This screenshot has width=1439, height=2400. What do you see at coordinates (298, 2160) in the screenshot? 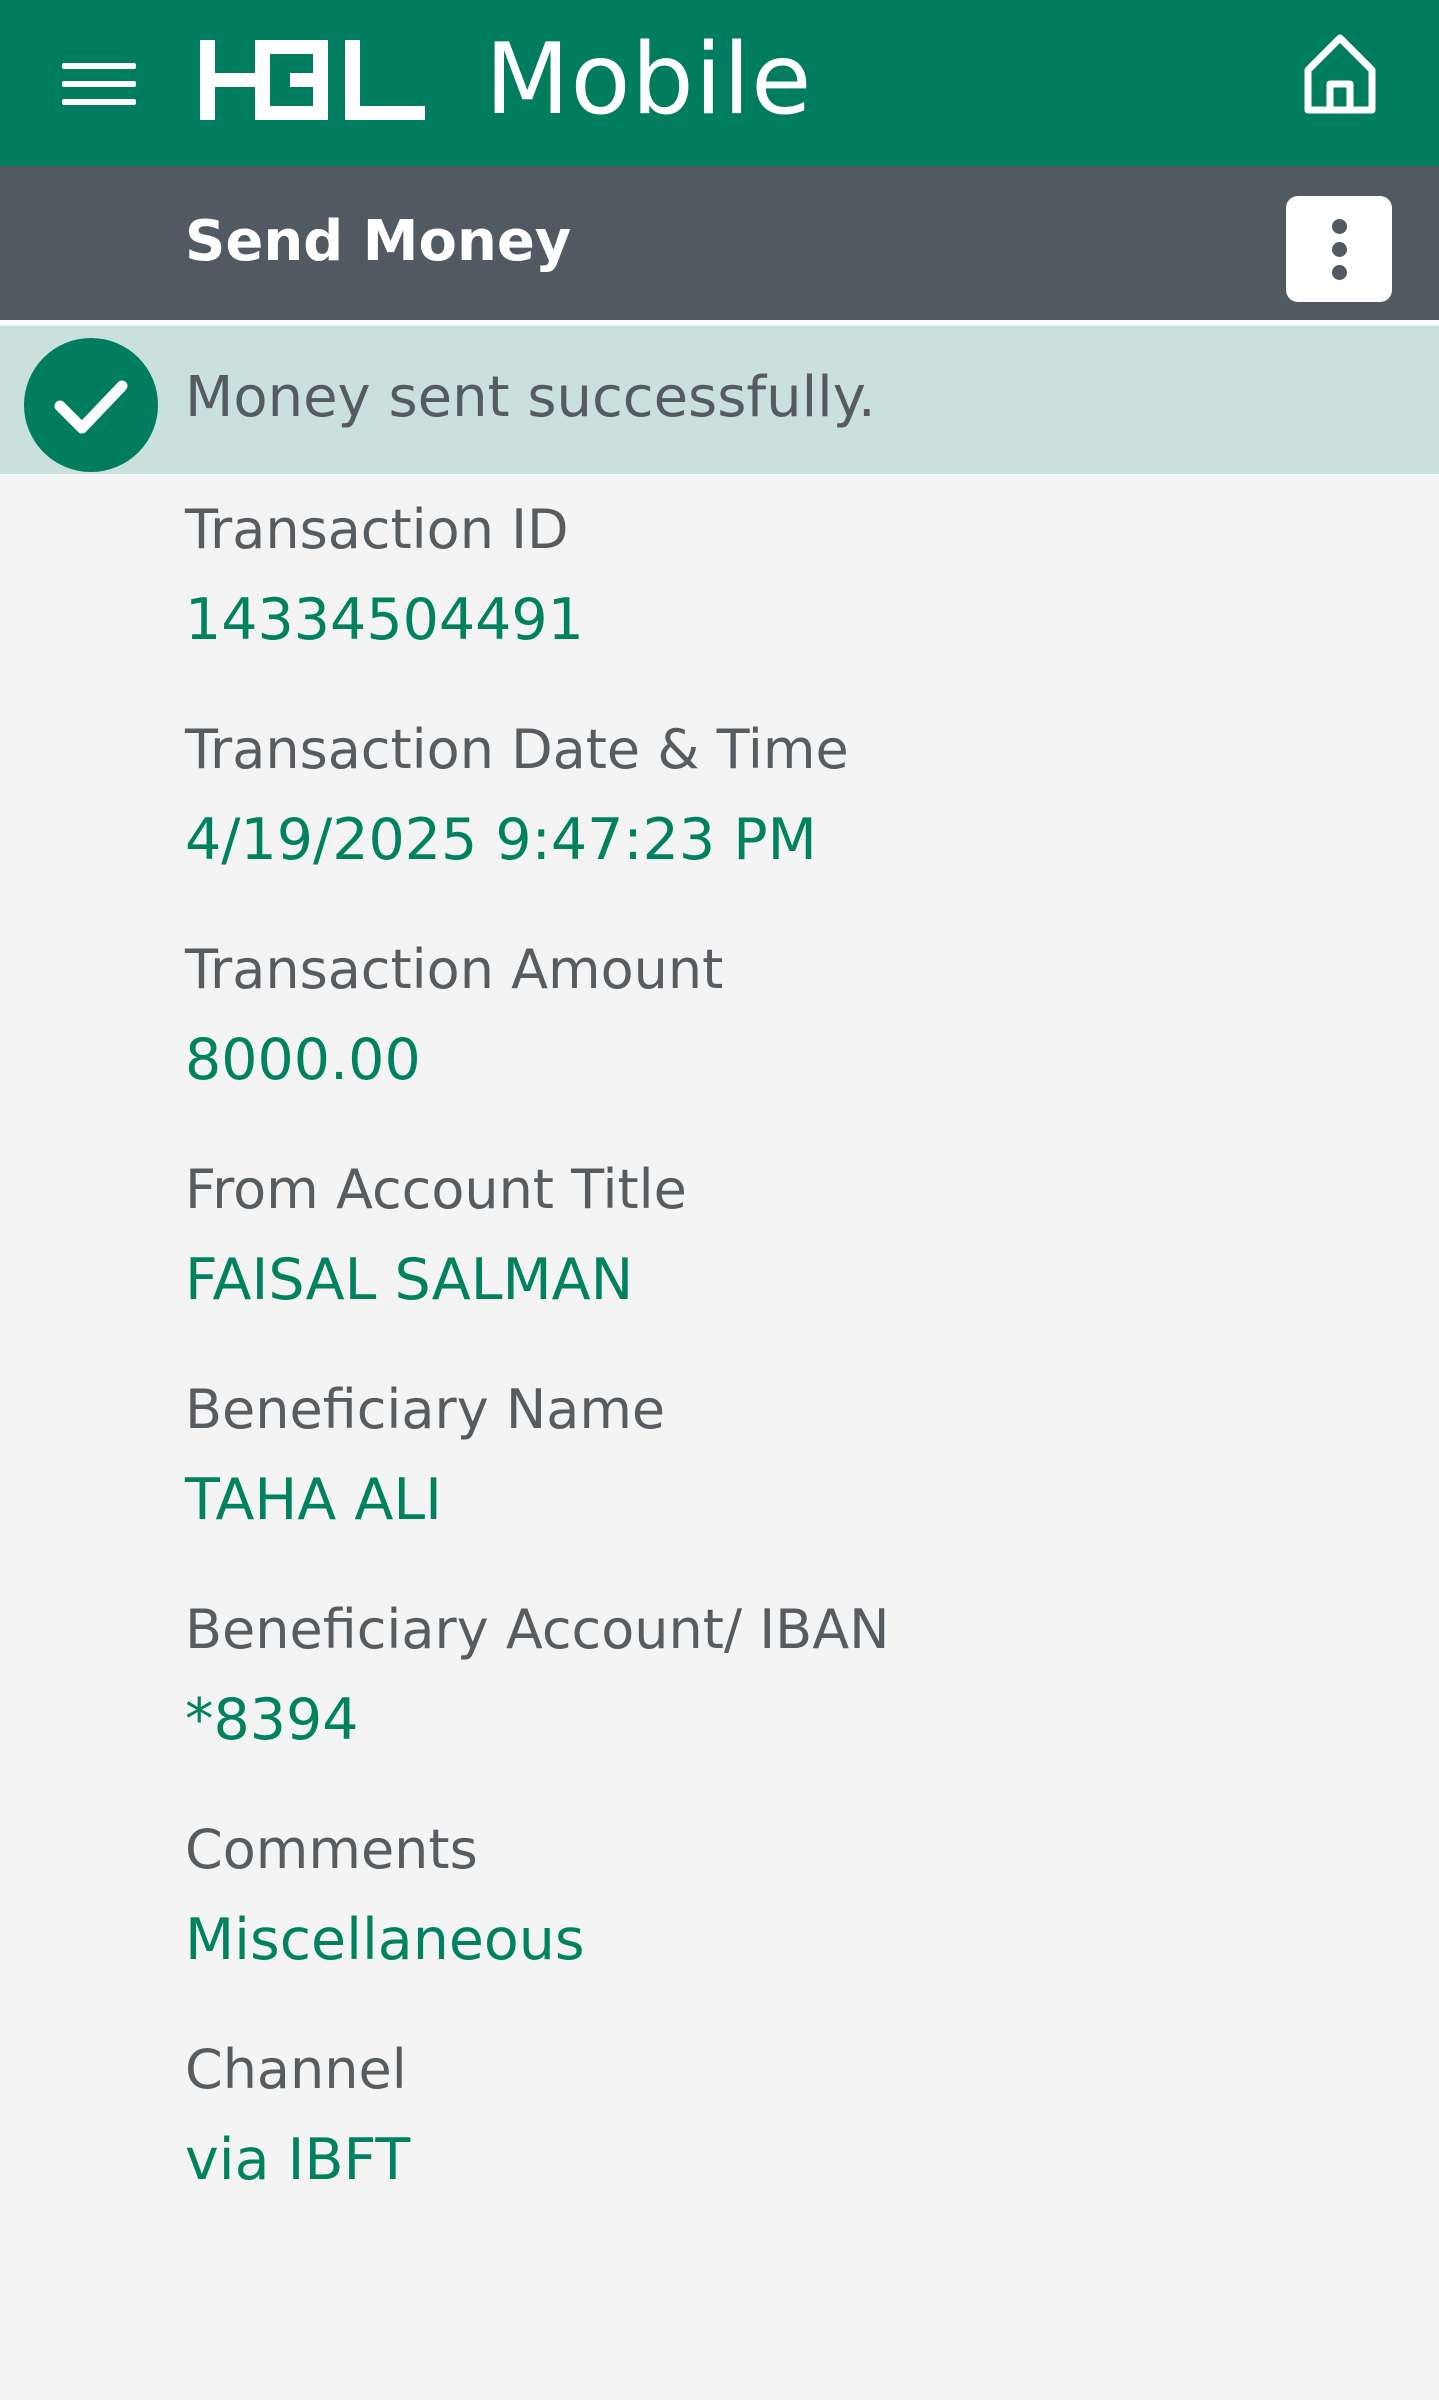
I see `detail-value: via IBFT` at bounding box center [298, 2160].